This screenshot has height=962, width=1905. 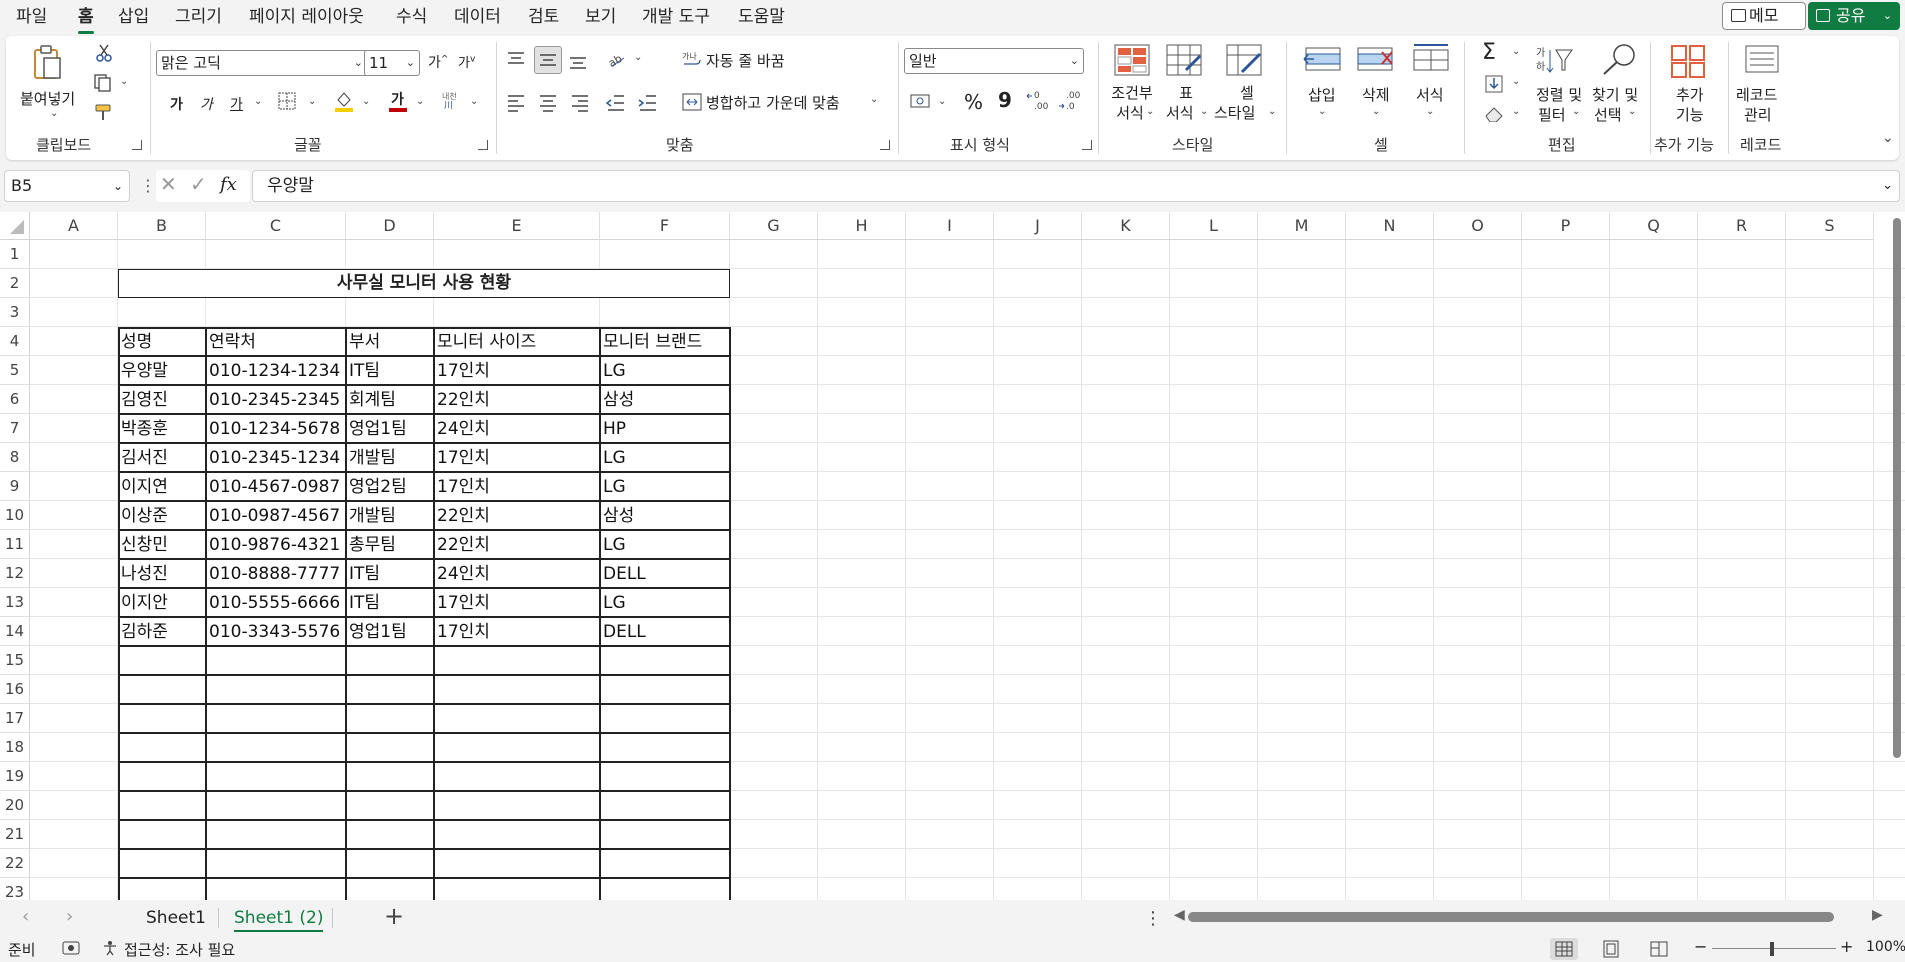 What do you see at coordinates (15, 776) in the screenshot?
I see `row-header: 19` at bounding box center [15, 776].